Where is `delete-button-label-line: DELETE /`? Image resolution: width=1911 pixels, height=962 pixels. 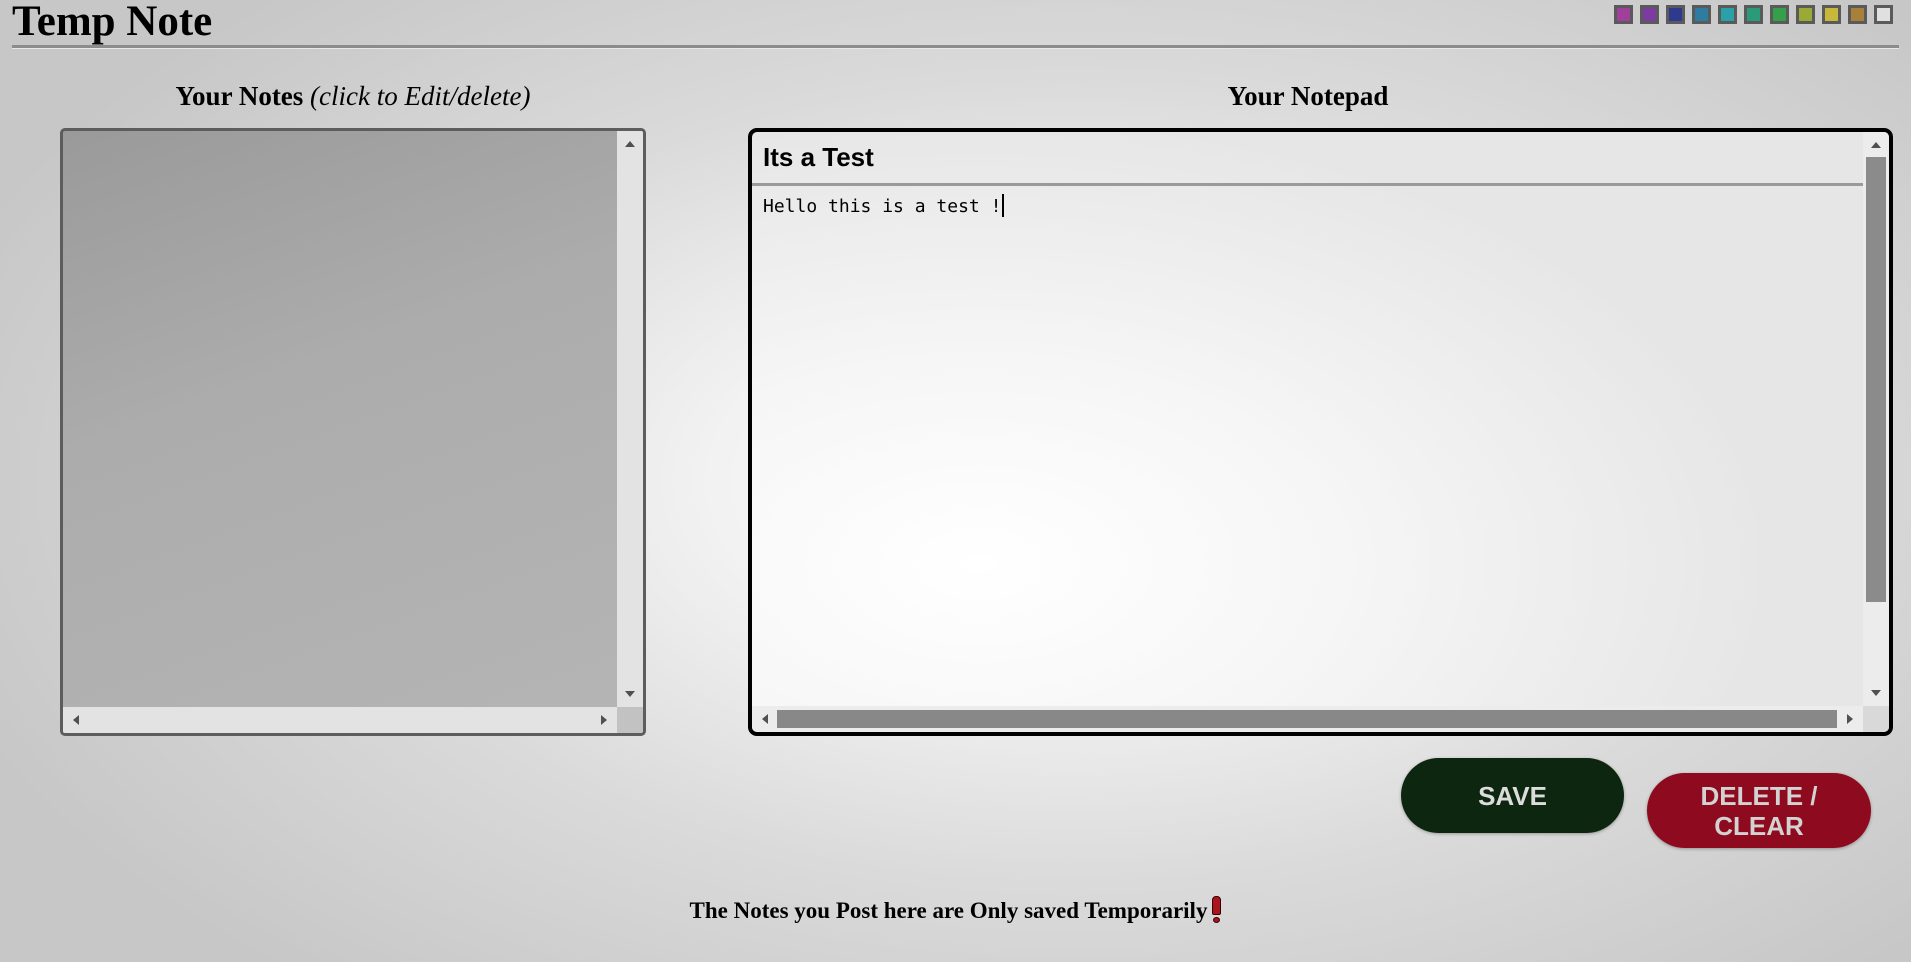
delete-button-label-line: DELETE / is located at coordinates (1759, 795).